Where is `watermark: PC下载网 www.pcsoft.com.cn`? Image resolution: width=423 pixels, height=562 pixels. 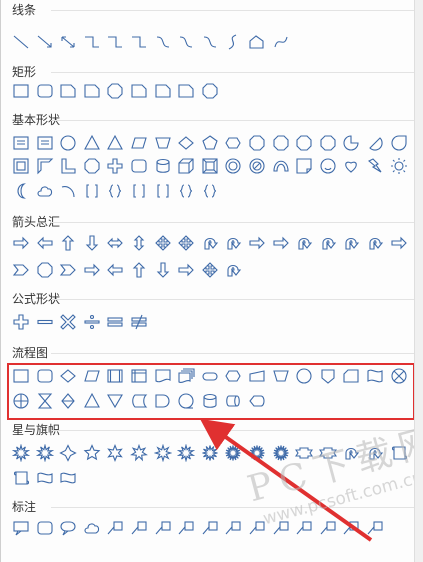
watermark: PC下载网 www.pcsoft.com.cn is located at coordinates (328, 488).